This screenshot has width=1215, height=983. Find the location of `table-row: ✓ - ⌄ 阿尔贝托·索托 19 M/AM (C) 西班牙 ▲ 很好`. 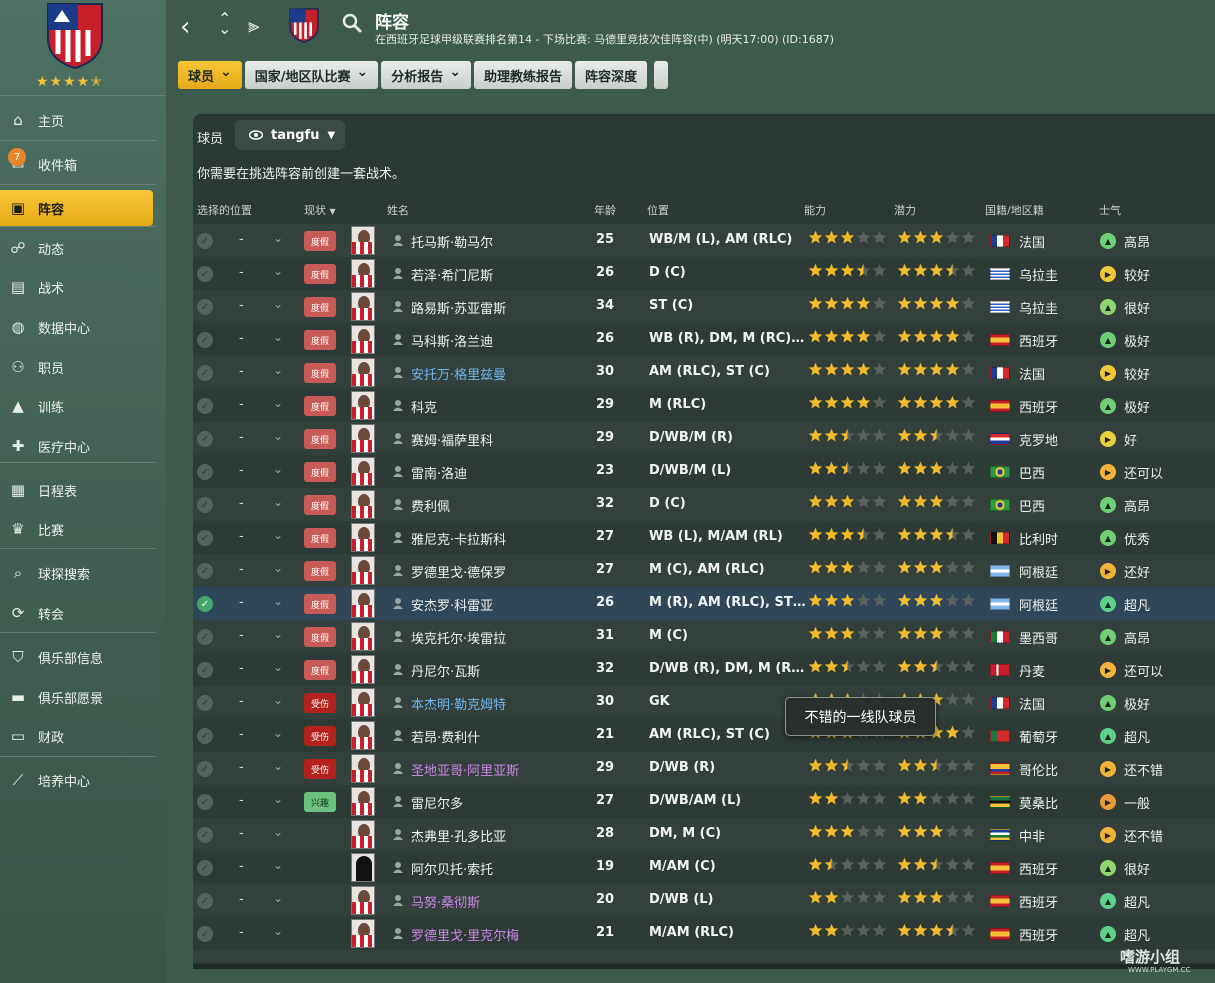

table-row: ✓ - ⌄ 阿尔贝托·索托 19 M/AM (C) 西班牙 ▲ 很好 is located at coordinates (704, 867).